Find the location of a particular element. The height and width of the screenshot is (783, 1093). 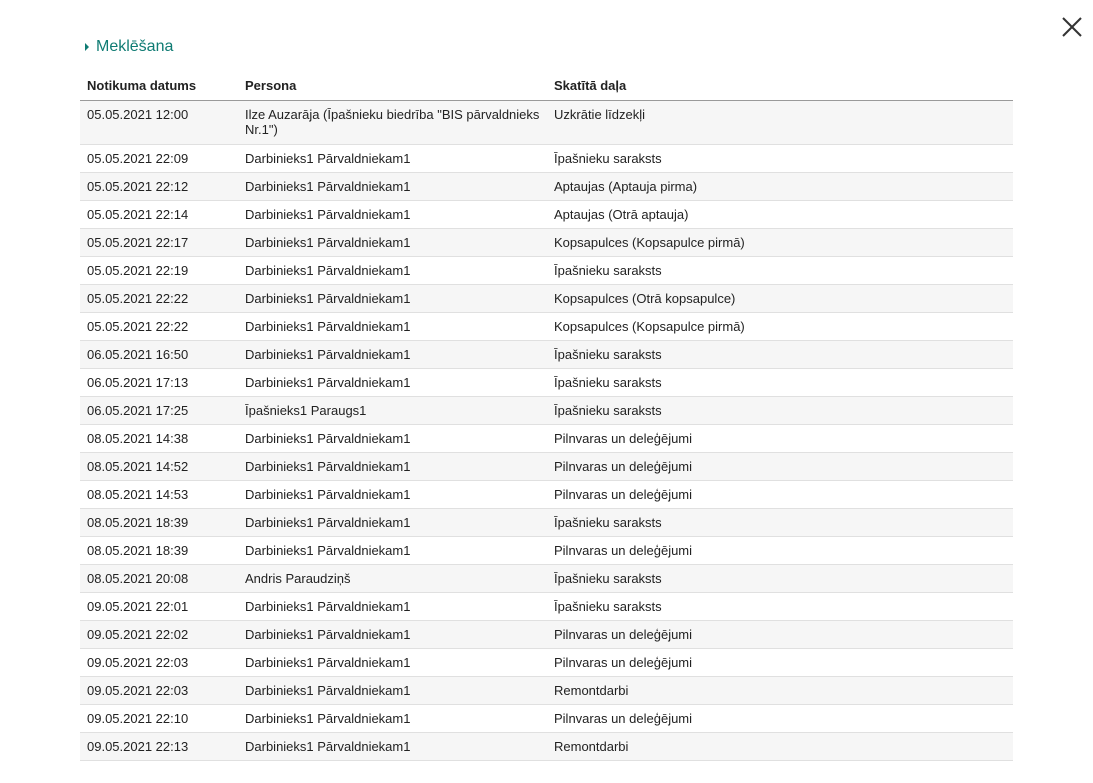

cell-date: 06.05.2021 16:50 is located at coordinates (159, 354).